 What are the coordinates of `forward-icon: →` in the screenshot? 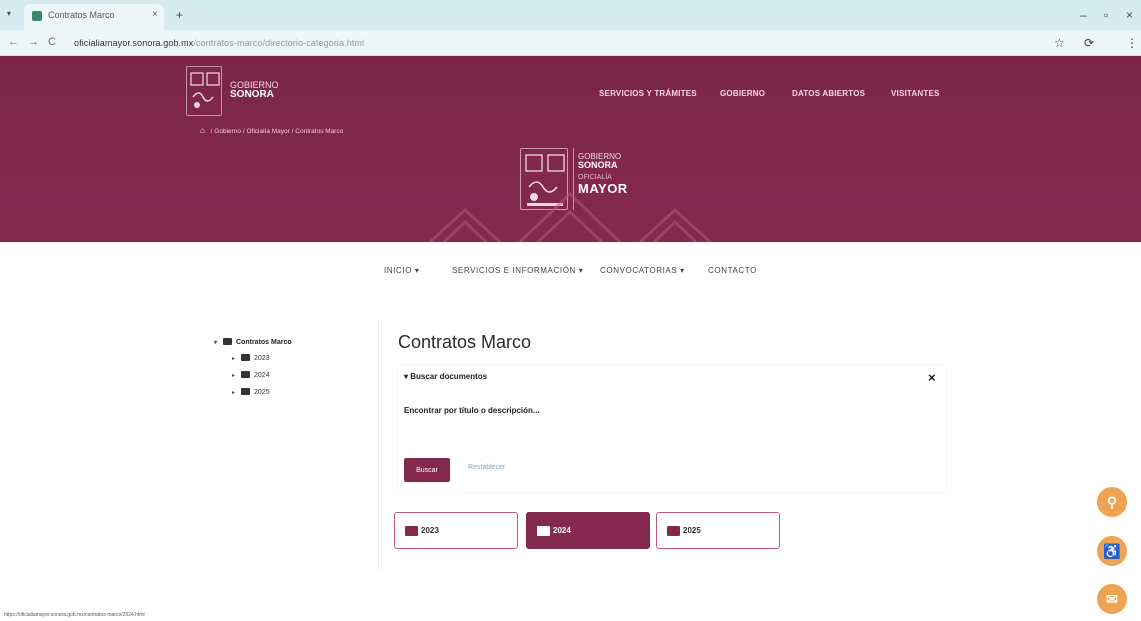 It's located at (33, 42).